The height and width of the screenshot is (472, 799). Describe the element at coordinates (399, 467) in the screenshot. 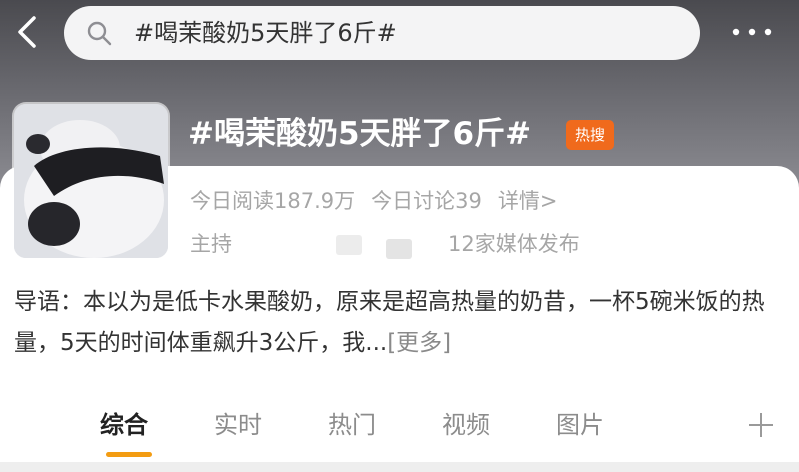

I see `bottom-divider` at that location.